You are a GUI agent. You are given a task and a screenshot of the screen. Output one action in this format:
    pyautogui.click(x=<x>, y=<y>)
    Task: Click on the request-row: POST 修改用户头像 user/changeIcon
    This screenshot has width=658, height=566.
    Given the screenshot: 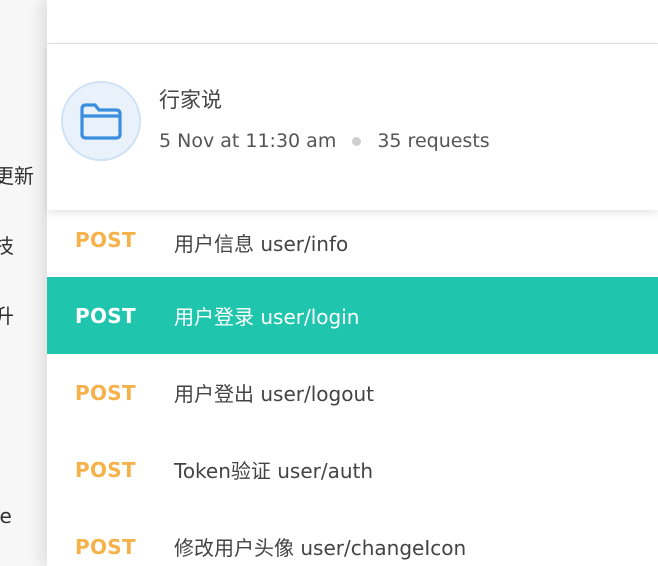 What is the action you would take?
    pyautogui.click(x=352, y=537)
    